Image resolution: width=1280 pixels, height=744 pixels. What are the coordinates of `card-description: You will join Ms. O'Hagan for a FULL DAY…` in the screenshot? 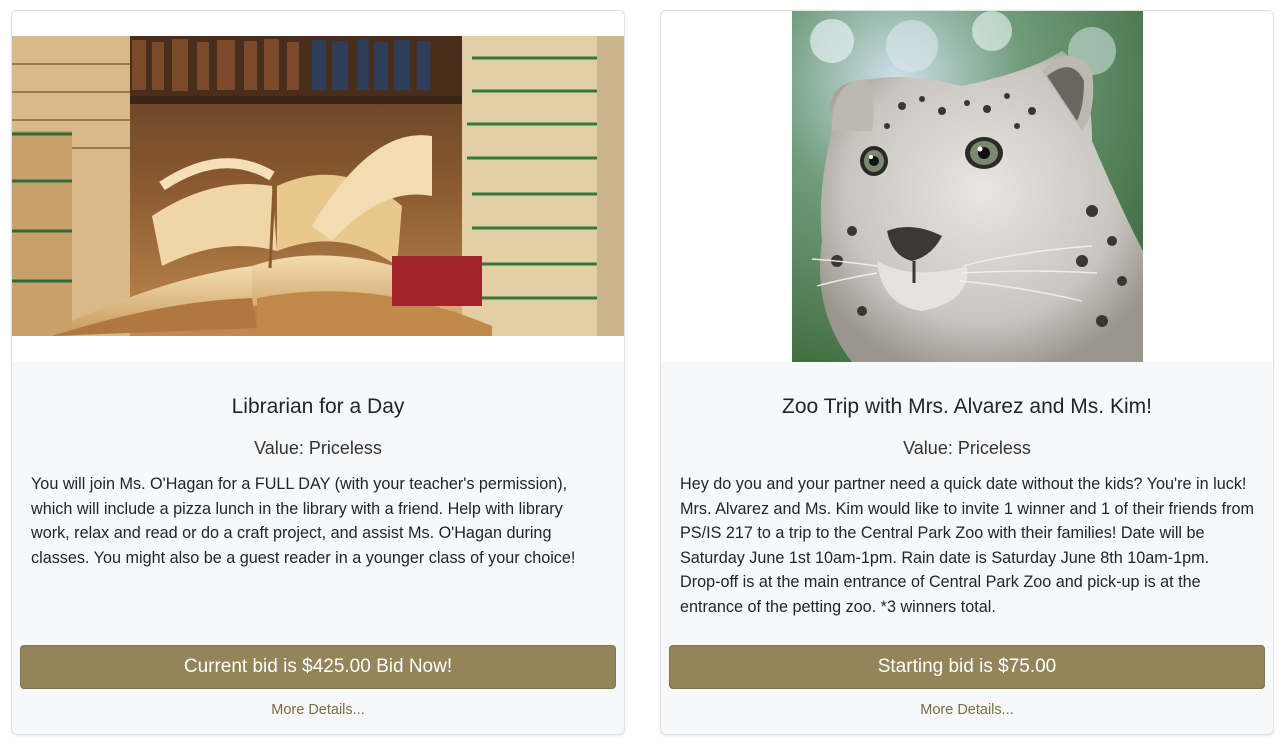 It's located at (303, 521).